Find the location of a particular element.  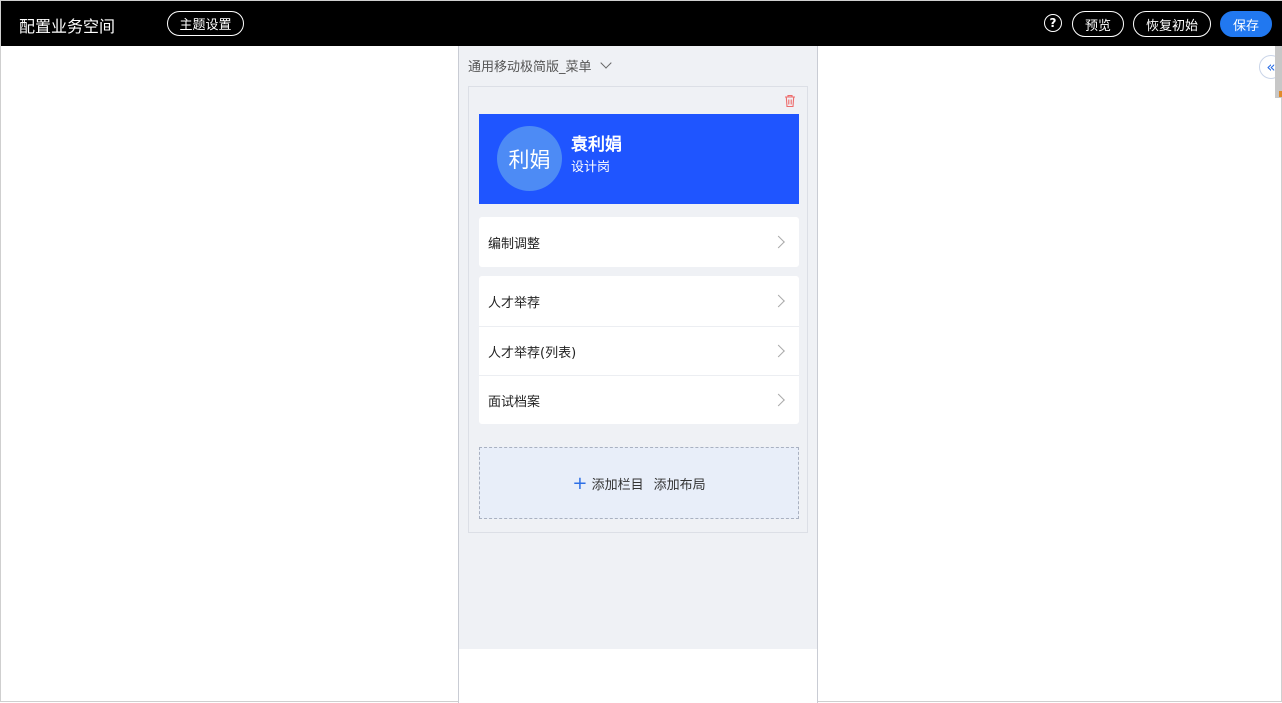

menu-item-talent-referral: 人才举荐 is located at coordinates (639, 301).